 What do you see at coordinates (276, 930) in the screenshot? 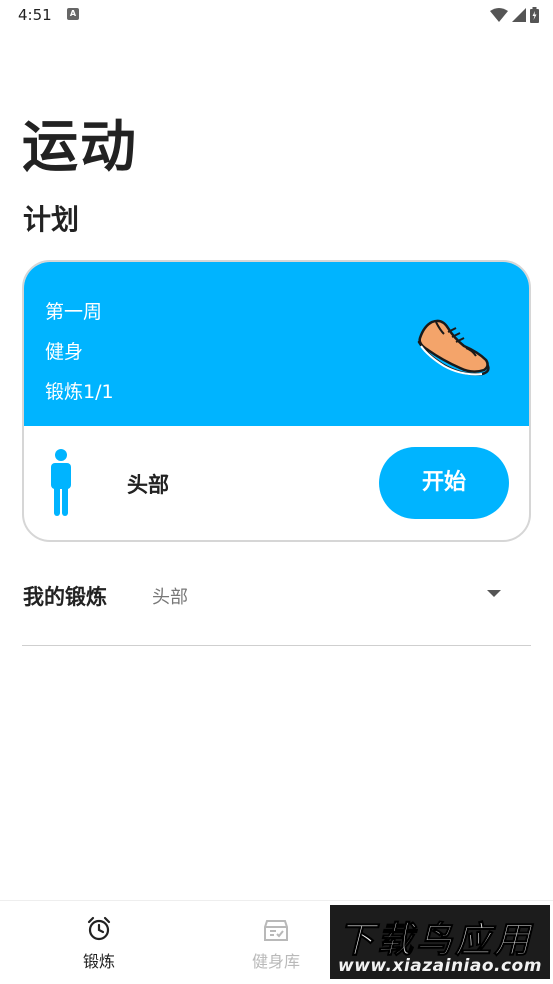
I see `library-box-icon` at bounding box center [276, 930].